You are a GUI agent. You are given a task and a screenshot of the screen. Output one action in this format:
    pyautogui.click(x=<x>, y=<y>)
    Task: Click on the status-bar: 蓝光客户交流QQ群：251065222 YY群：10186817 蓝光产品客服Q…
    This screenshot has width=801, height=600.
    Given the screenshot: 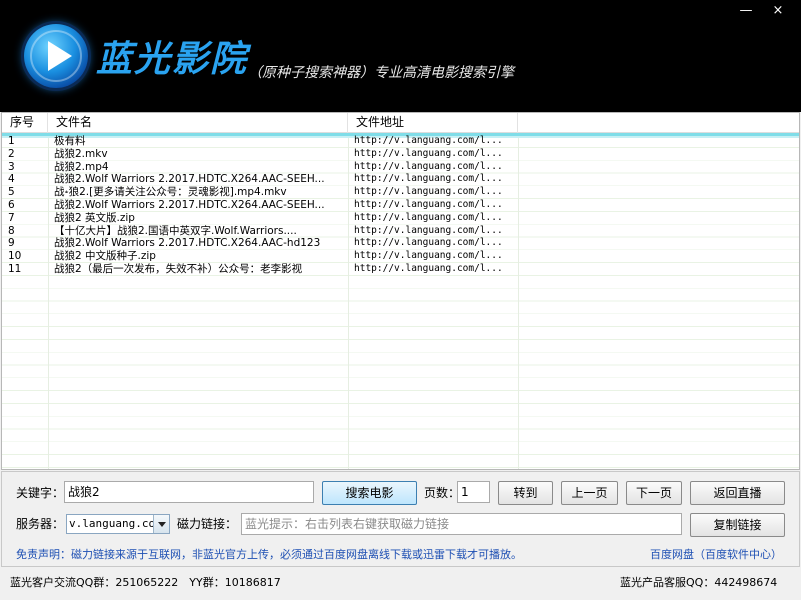 What is the action you would take?
    pyautogui.click(x=400, y=584)
    